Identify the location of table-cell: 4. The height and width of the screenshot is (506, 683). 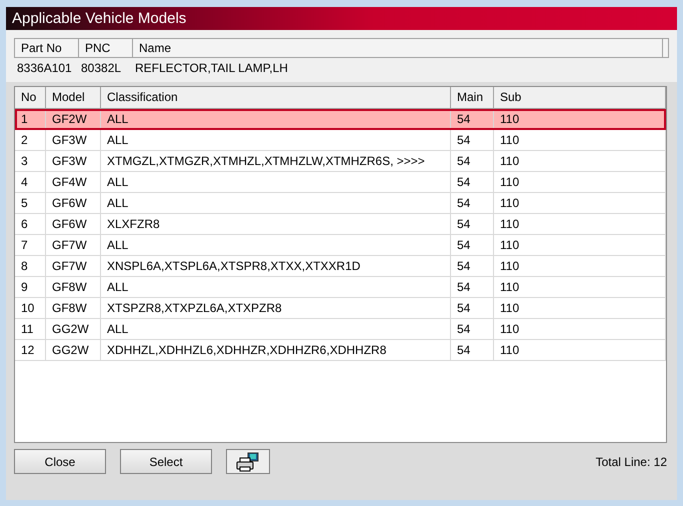
(30, 182).